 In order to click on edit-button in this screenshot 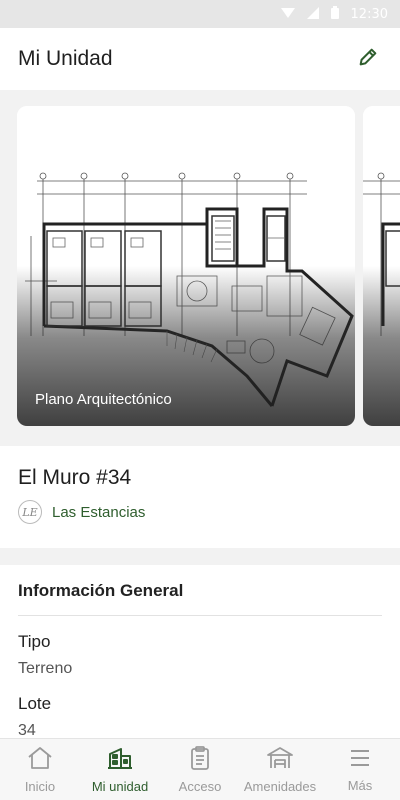, I will do `click(368, 59)`.